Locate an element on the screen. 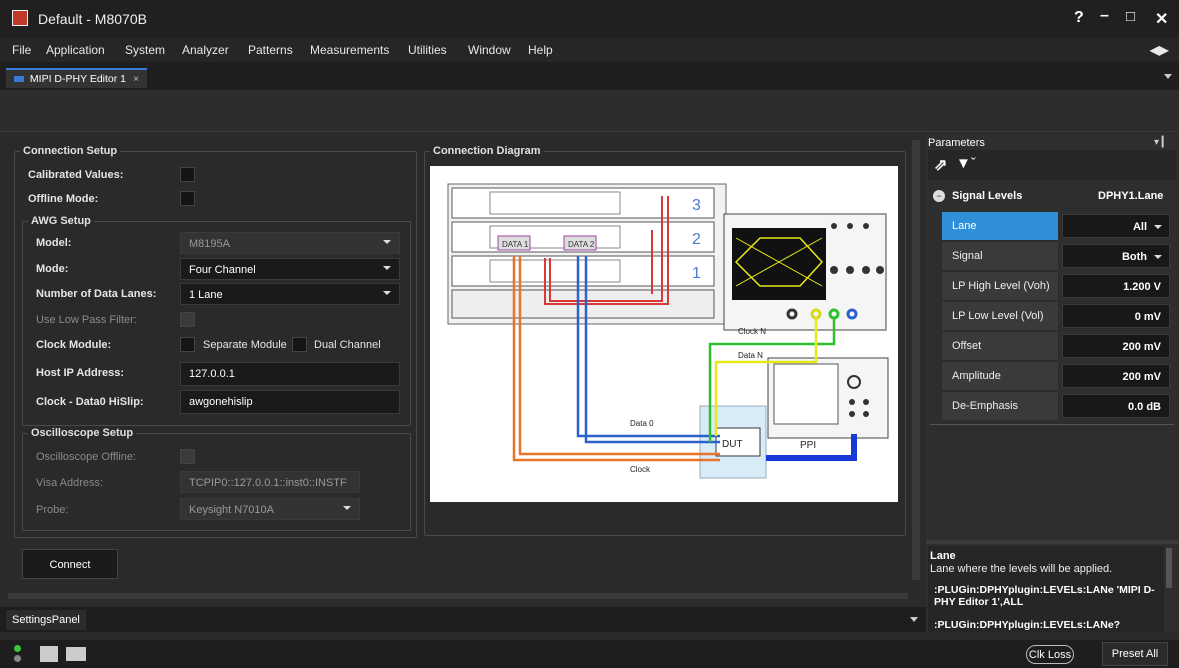 This screenshot has width=1179, height=668. layout-toggle-icon: ◀▶ is located at coordinates (1159, 50).